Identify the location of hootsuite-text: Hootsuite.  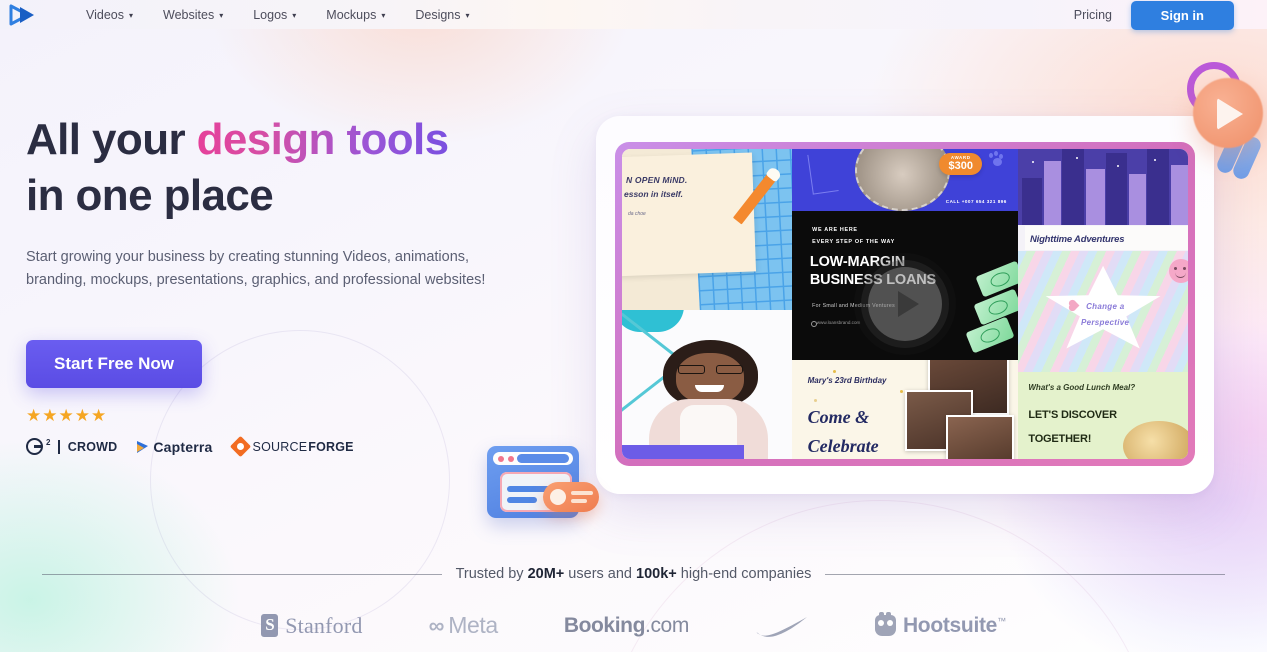
(950, 625).